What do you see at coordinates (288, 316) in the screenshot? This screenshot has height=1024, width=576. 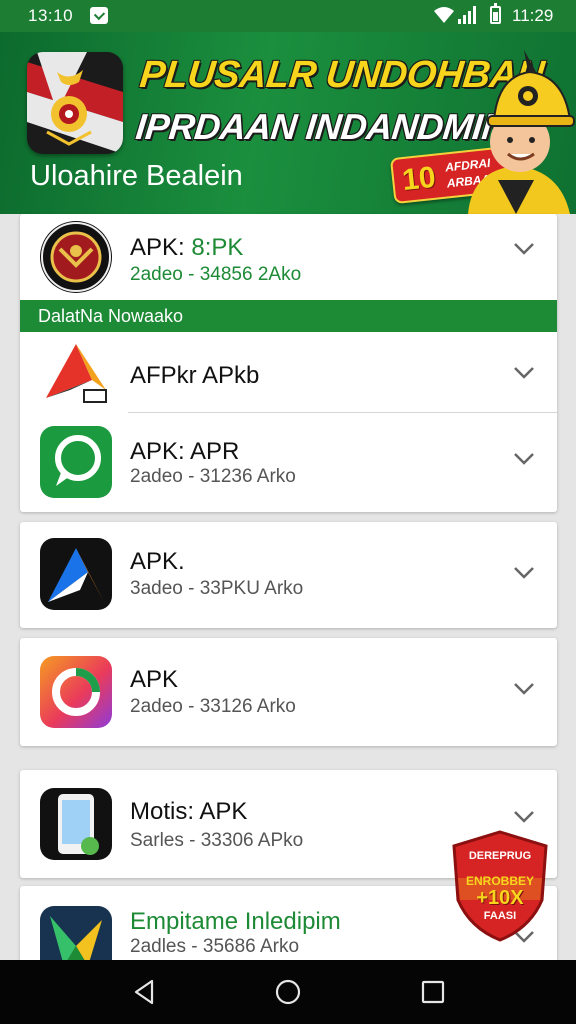 I see `section-header: DalatNa Nowaako` at bounding box center [288, 316].